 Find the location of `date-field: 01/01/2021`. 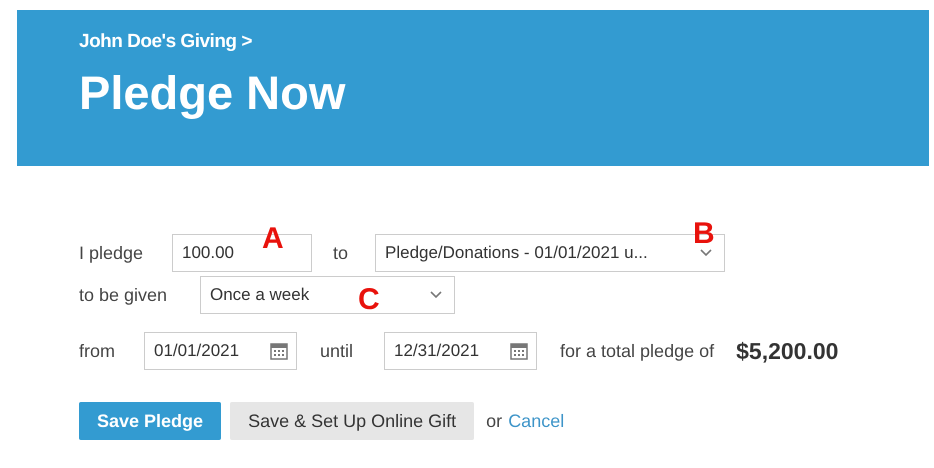

date-field: 01/01/2021 is located at coordinates (220, 351).